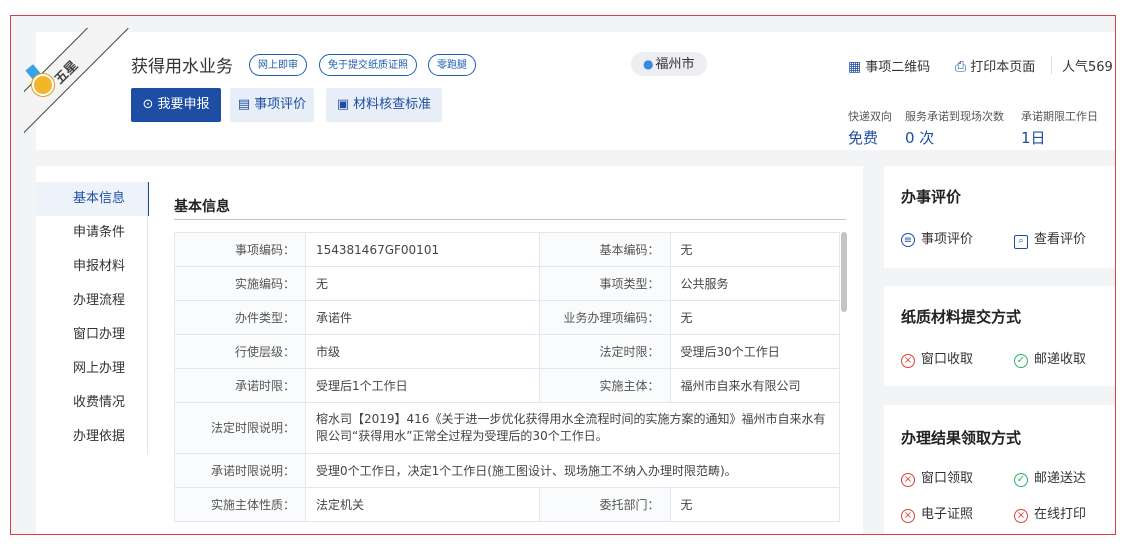 This screenshot has height=548, width=1129. Describe the element at coordinates (604, 504) in the screenshot. I see `row-label: 委托部门：` at that location.